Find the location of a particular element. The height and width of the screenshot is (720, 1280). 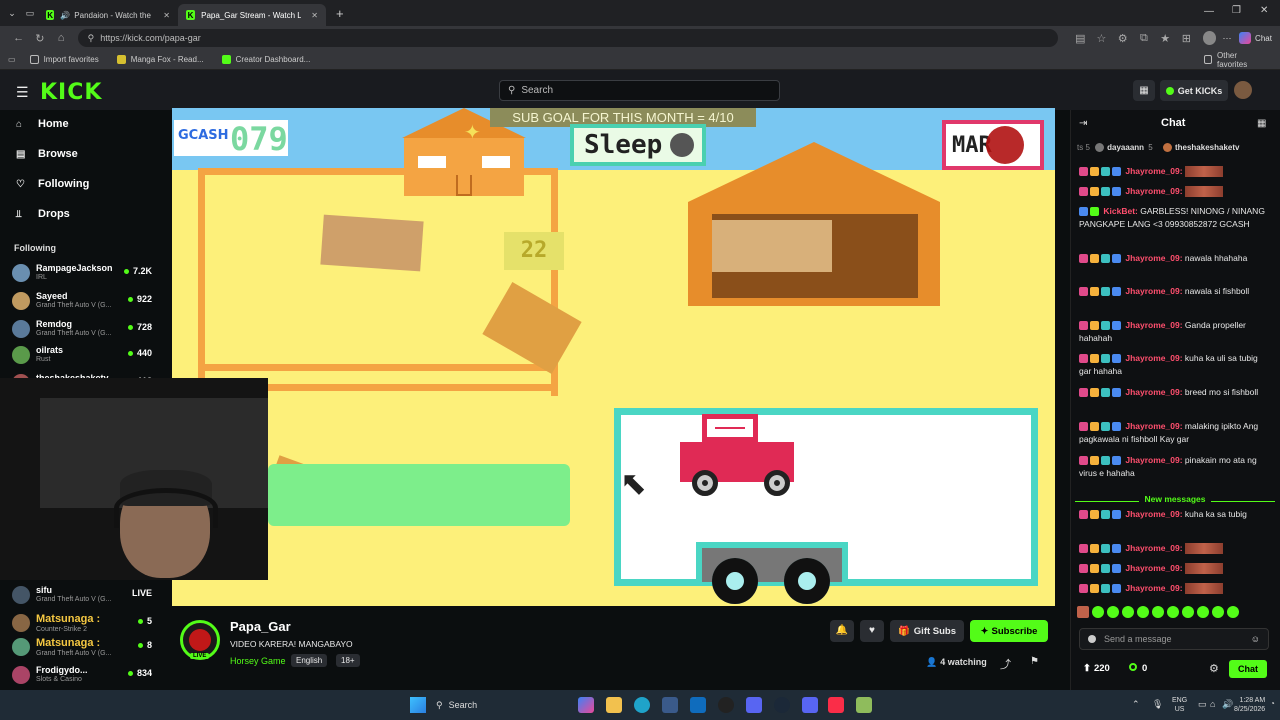

subscribe-button: ✦ Subscribe is located at coordinates (1009, 631).